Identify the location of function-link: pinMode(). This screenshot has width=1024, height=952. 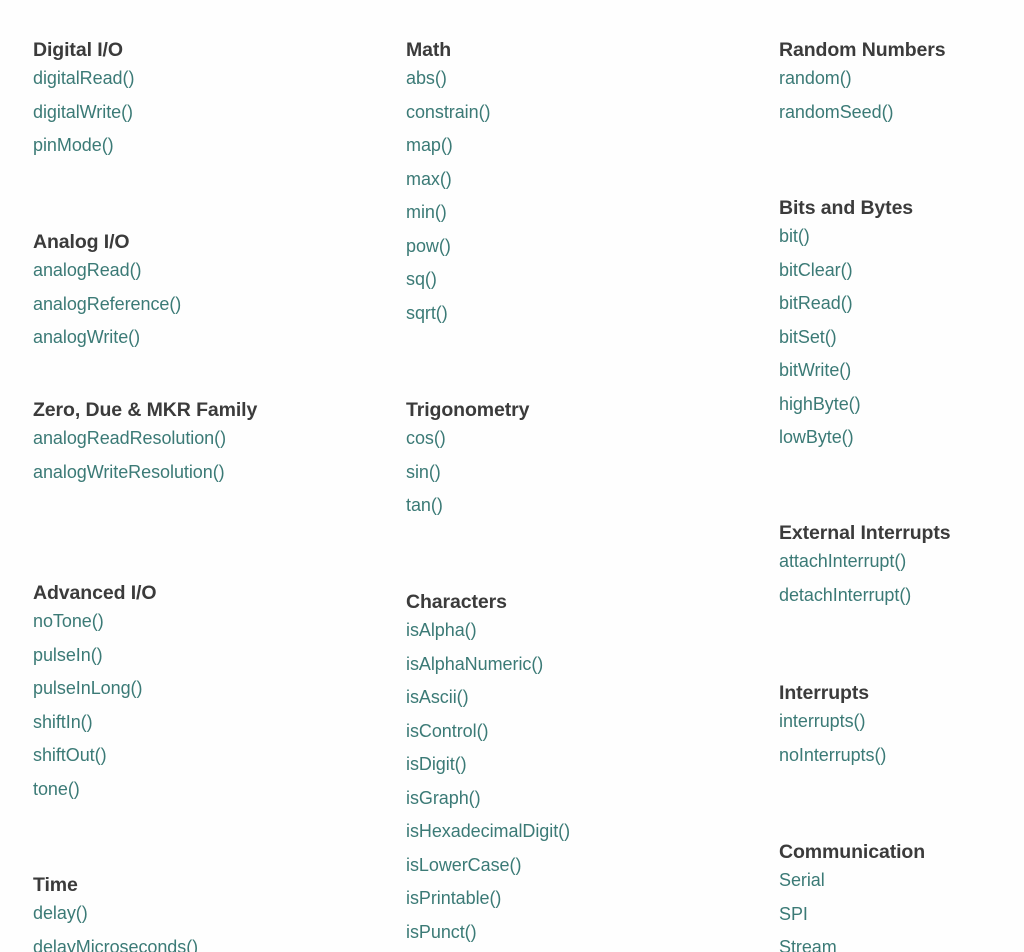
(83, 146).